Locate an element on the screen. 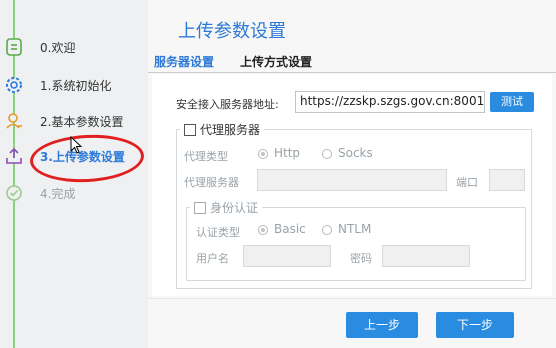  server-address-label: 安全接入服务器地址: is located at coordinates (227, 104).